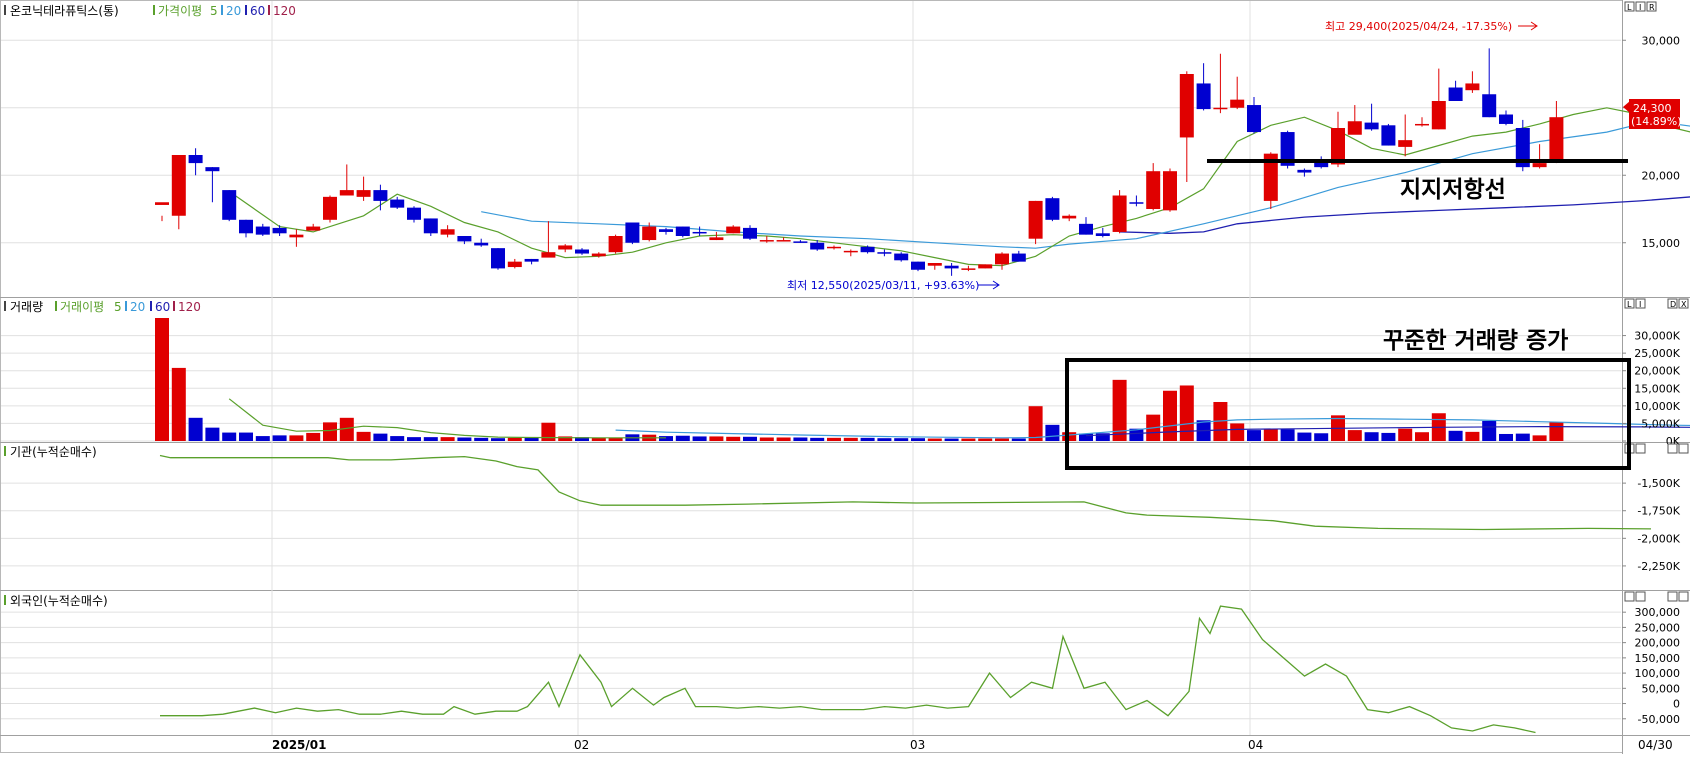  What do you see at coordinates (1629, 304) in the screenshot?
I see `svg-text: L` at bounding box center [1629, 304].